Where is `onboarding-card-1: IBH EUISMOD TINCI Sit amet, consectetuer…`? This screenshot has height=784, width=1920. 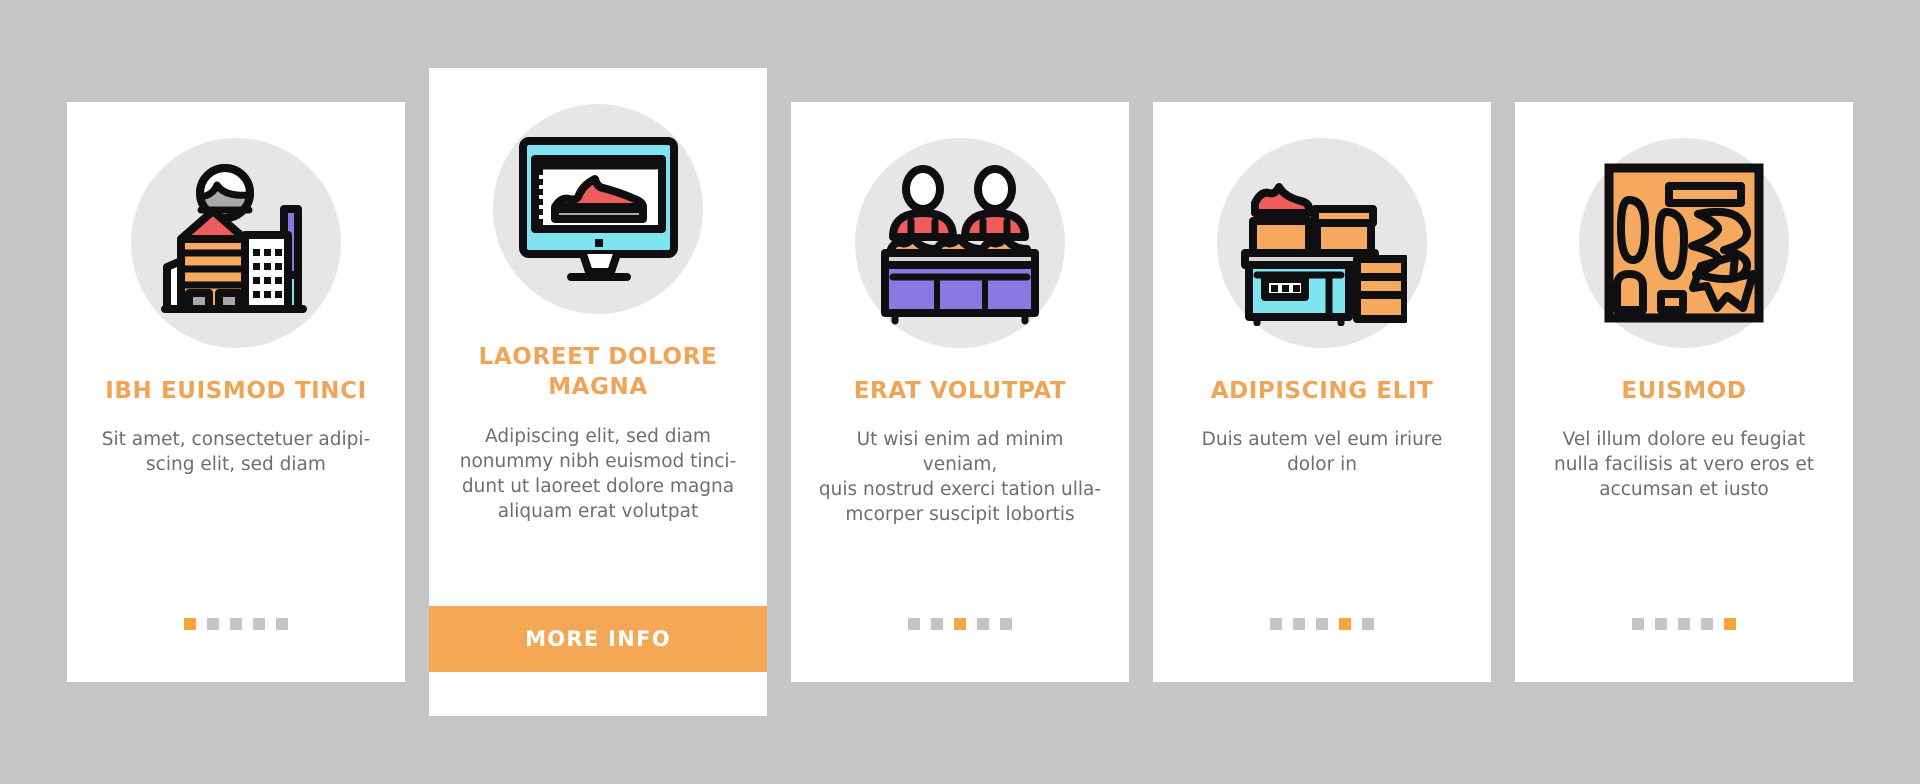 onboarding-card-1: IBH EUISMOD TINCI Sit amet, consectetuer… is located at coordinates (236, 392).